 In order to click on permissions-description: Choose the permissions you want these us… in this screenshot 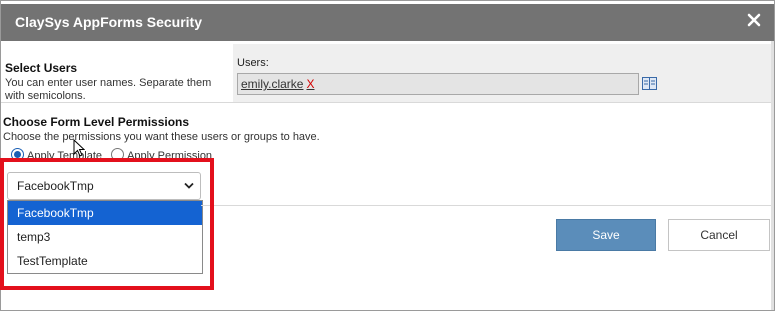, I will do `click(161, 137)`.